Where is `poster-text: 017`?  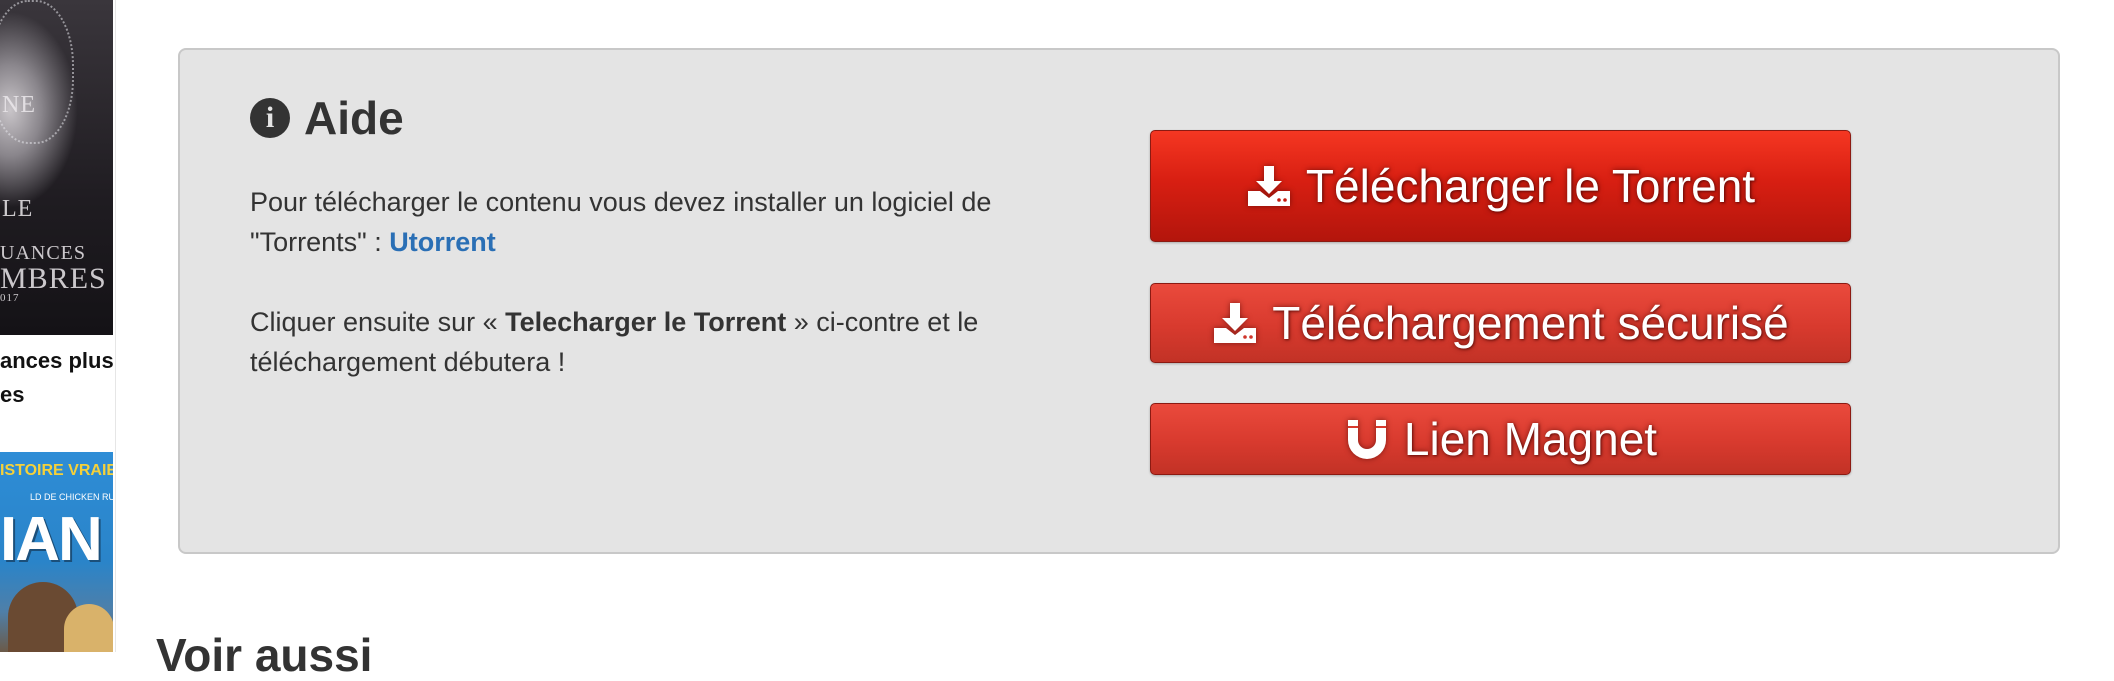 poster-text: 017 is located at coordinates (10, 298).